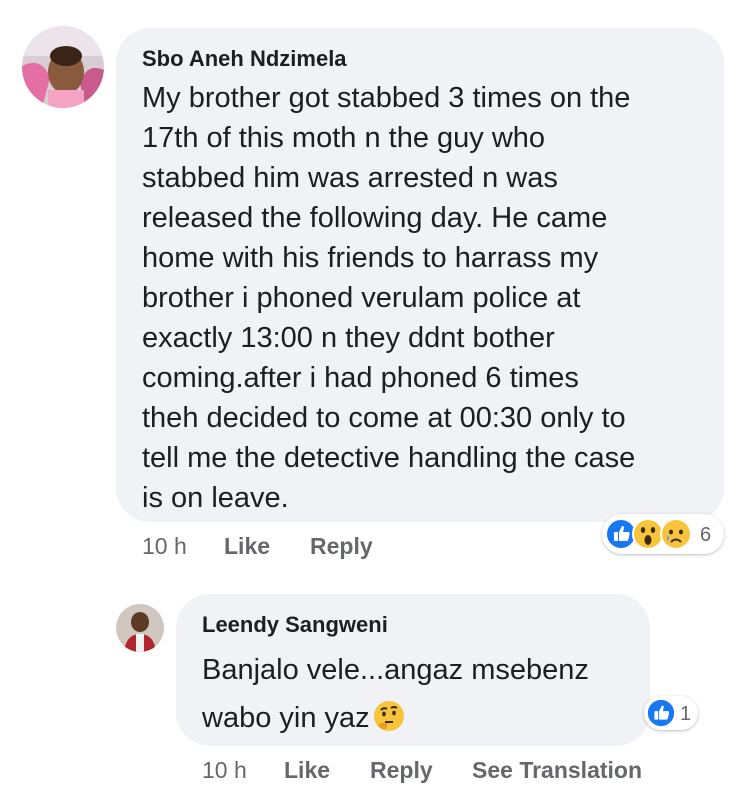 This screenshot has height=806, width=750. What do you see at coordinates (360, 378) in the screenshot?
I see `comment-text-line: coming.after i had phoned 6 times` at bounding box center [360, 378].